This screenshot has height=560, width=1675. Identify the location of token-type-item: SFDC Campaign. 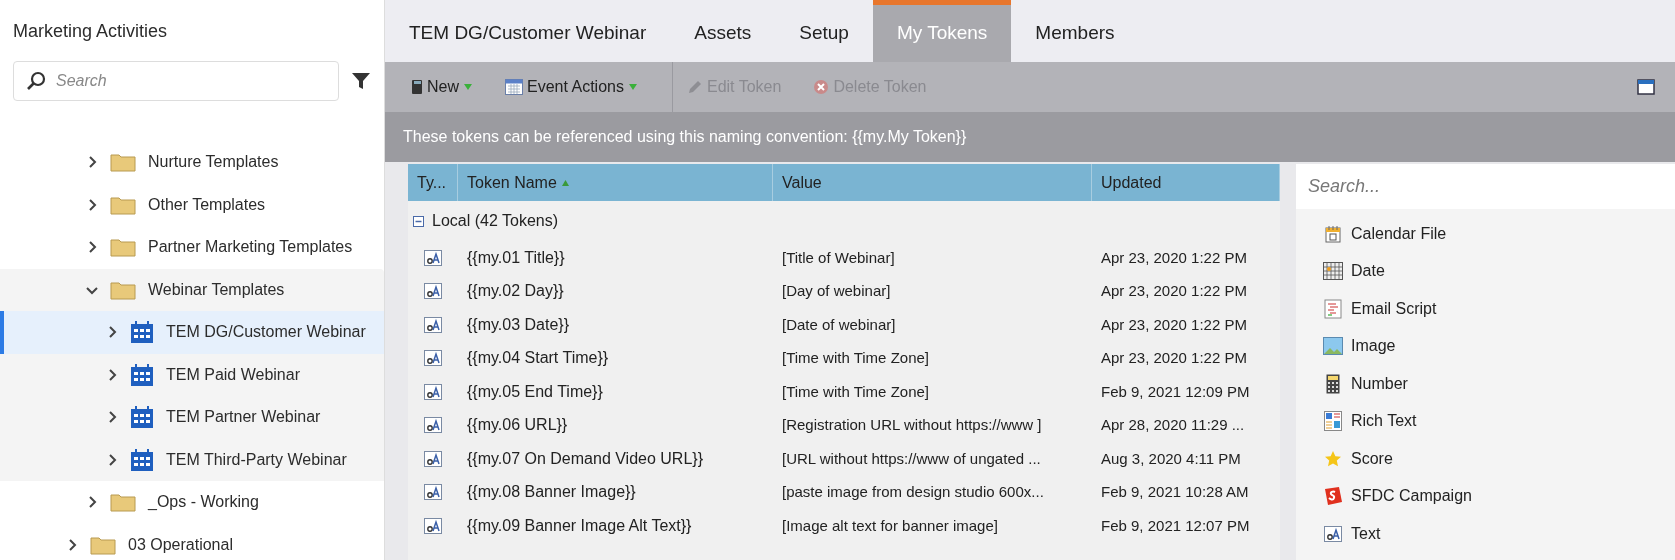
(1485, 496).